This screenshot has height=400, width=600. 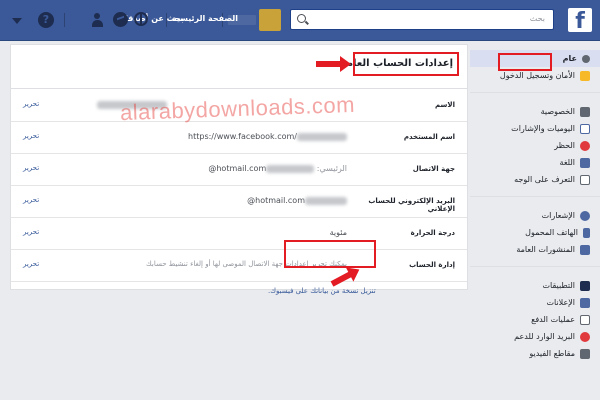 I want to click on download-data-link: تنزيل نسخة من بياناتك على فيسبوك., so click(x=322, y=291).